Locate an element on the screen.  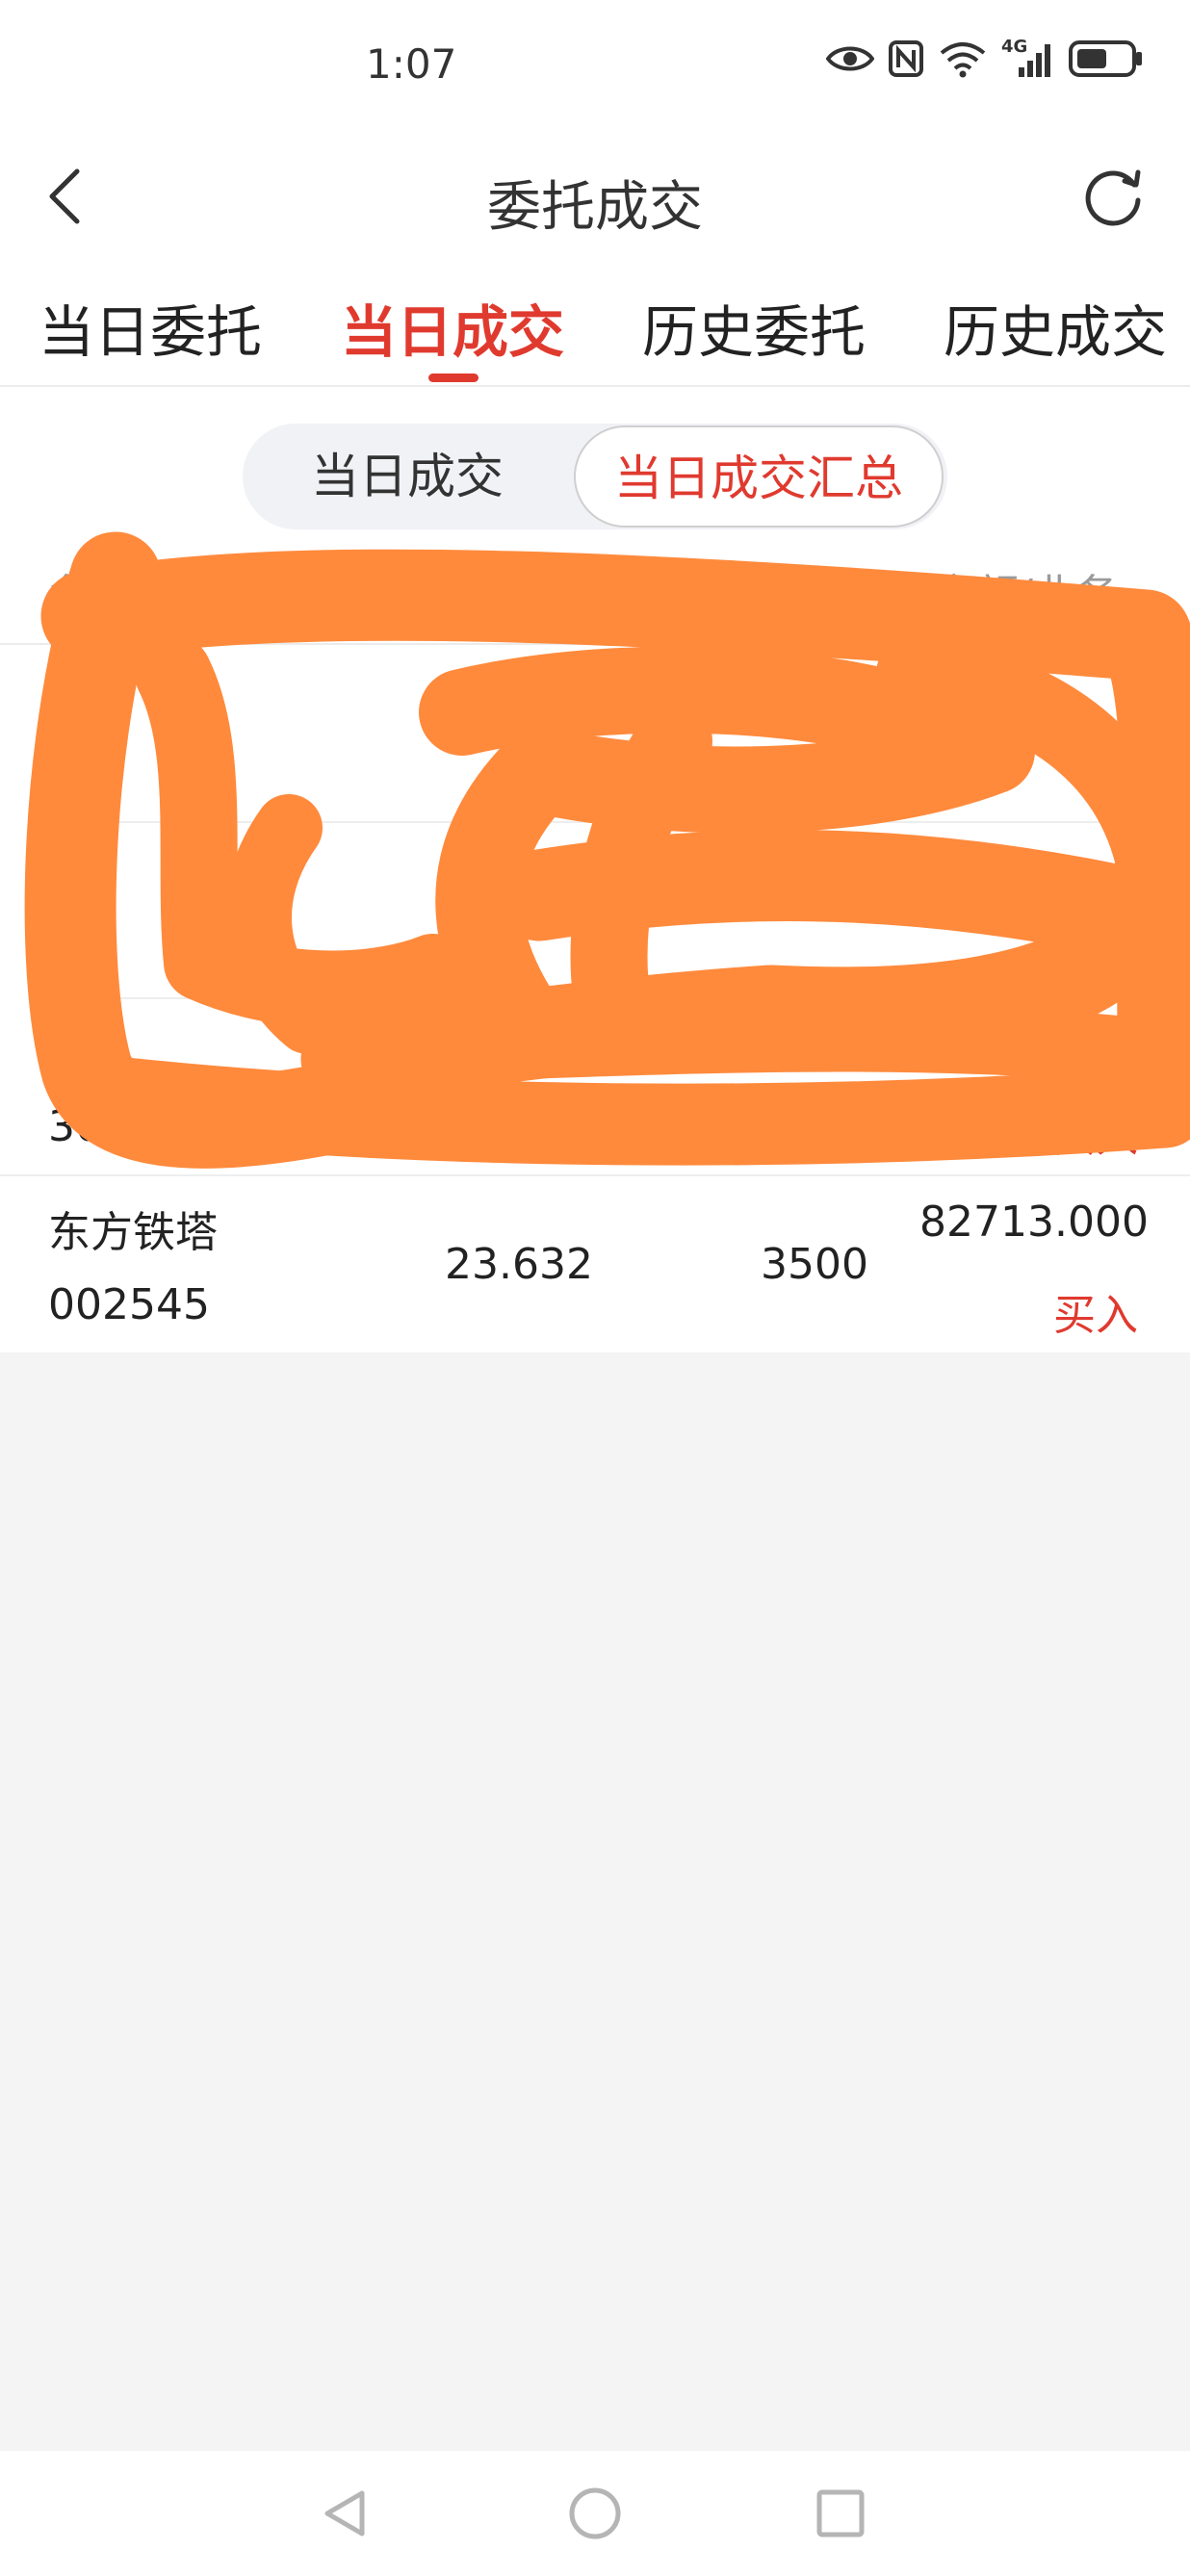
business-type: 买入 is located at coordinates (1096, 1316).